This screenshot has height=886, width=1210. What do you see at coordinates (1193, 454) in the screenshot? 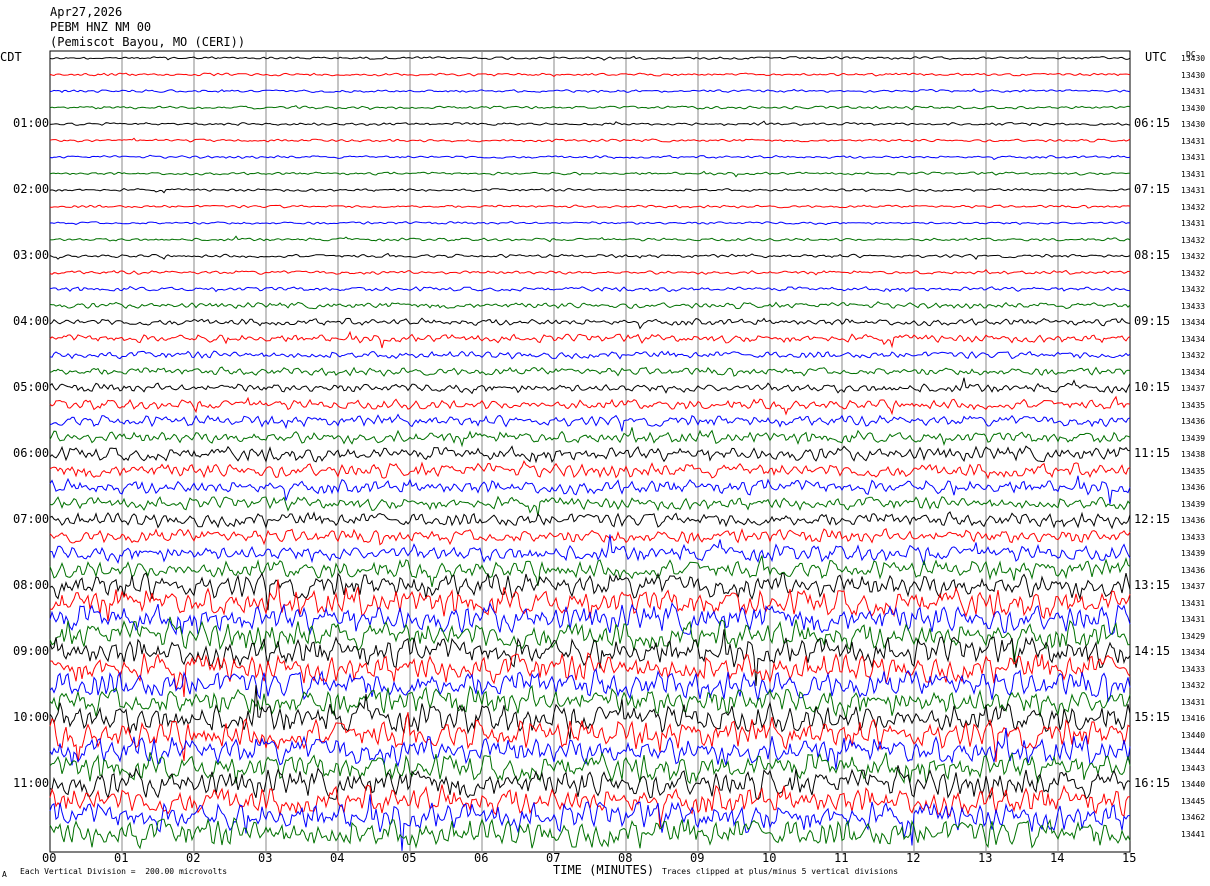
I see `dc-offset-label: 13438` at bounding box center [1193, 454].